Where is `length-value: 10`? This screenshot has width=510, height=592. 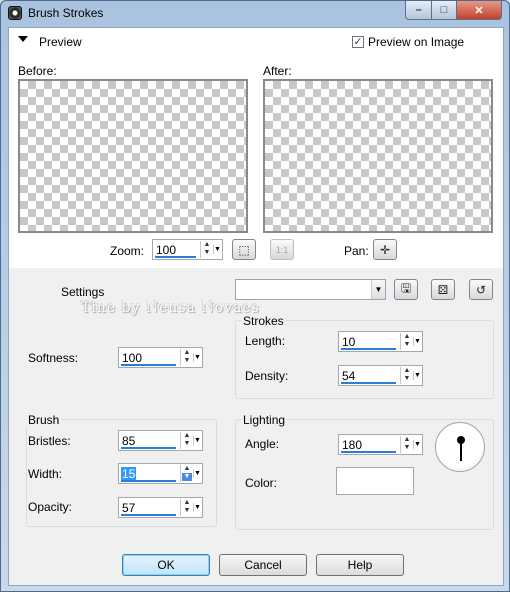 length-value: 10 is located at coordinates (348, 342).